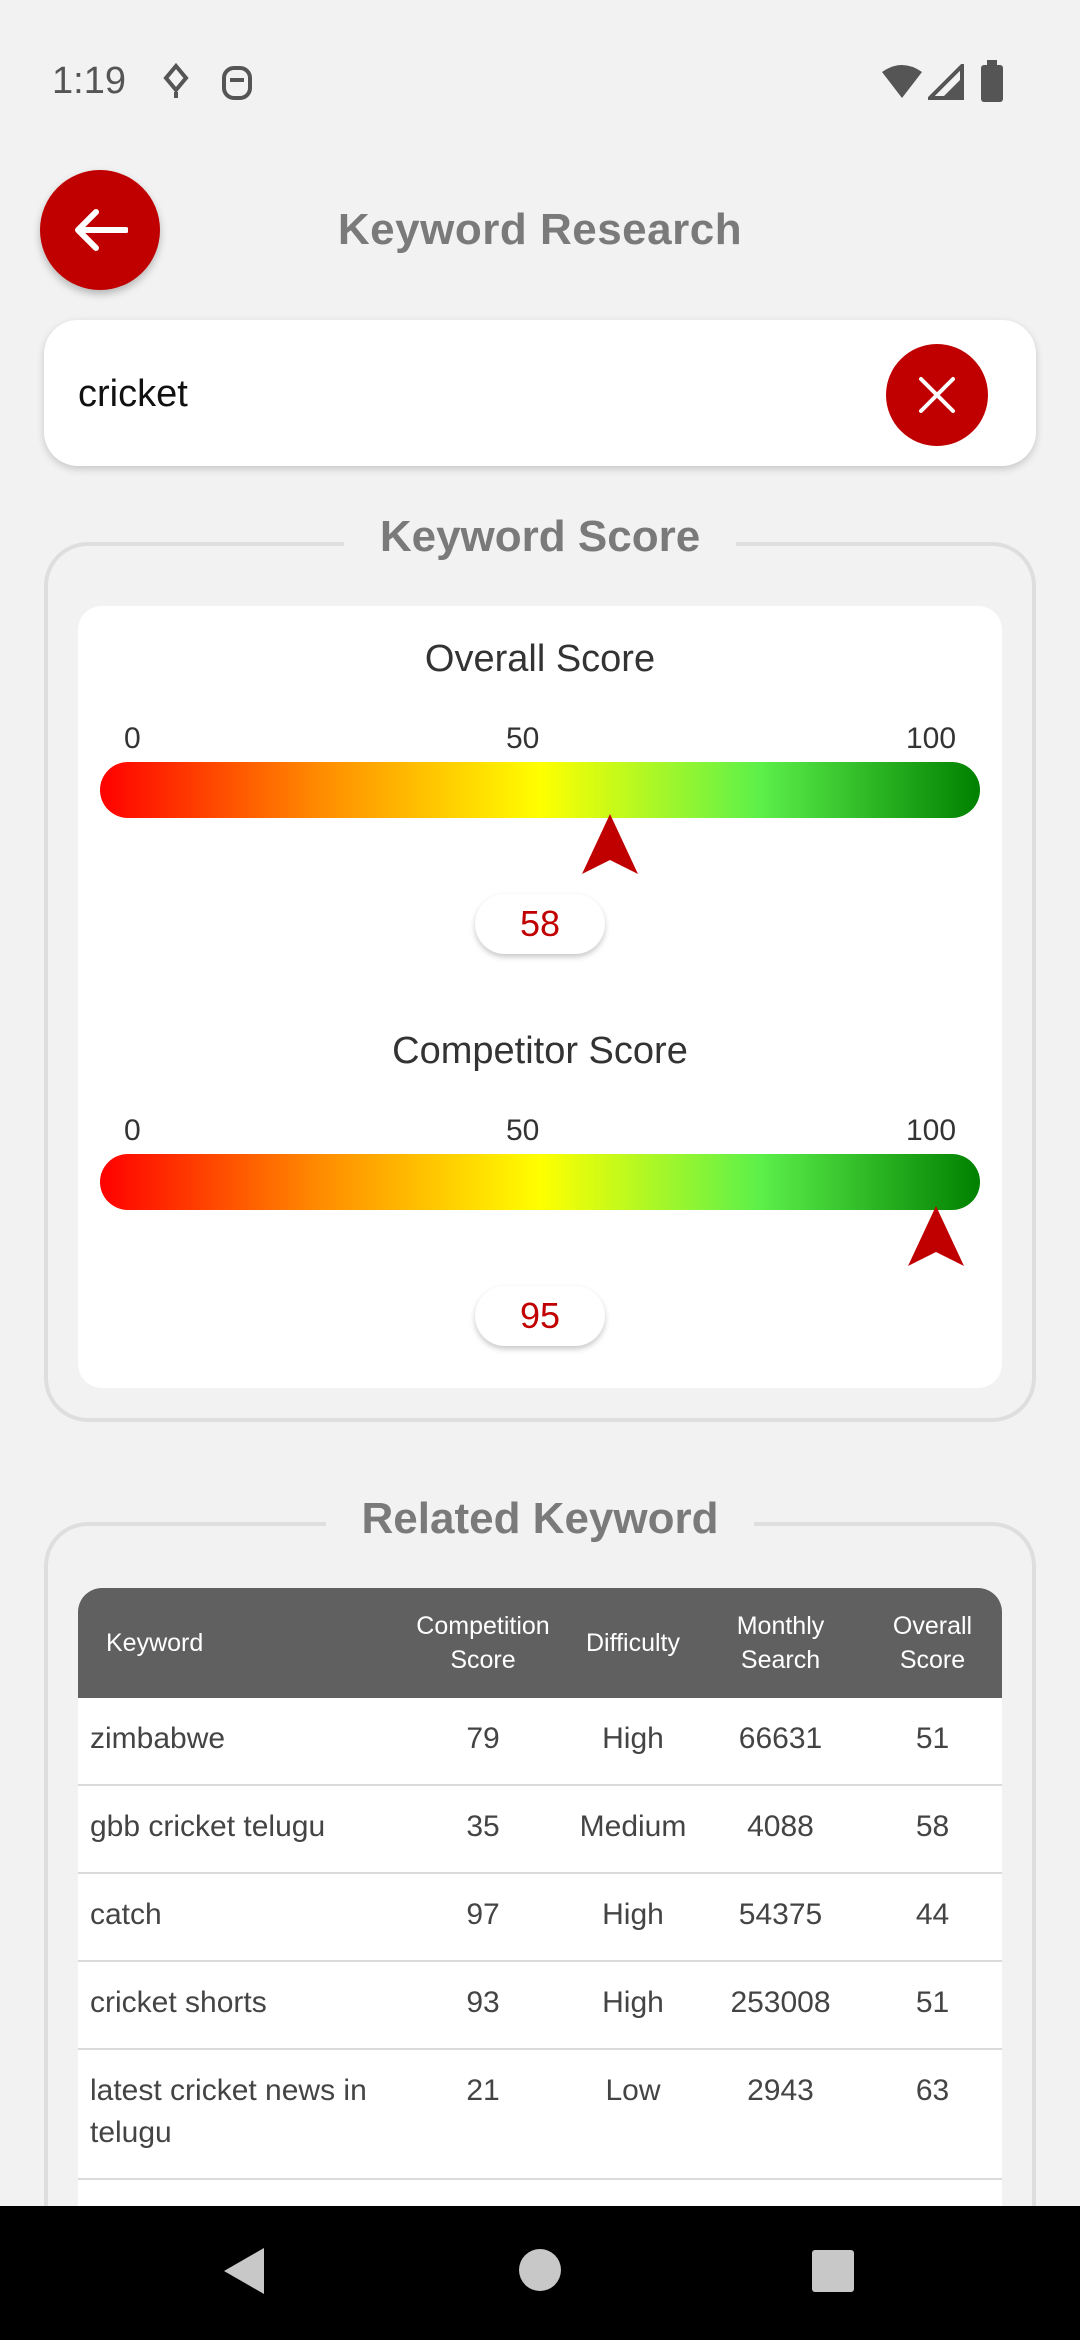 The image size is (1080, 2340). Describe the element at coordinates (992, 81) in the screenshot. I see `battery-icon` at that location.